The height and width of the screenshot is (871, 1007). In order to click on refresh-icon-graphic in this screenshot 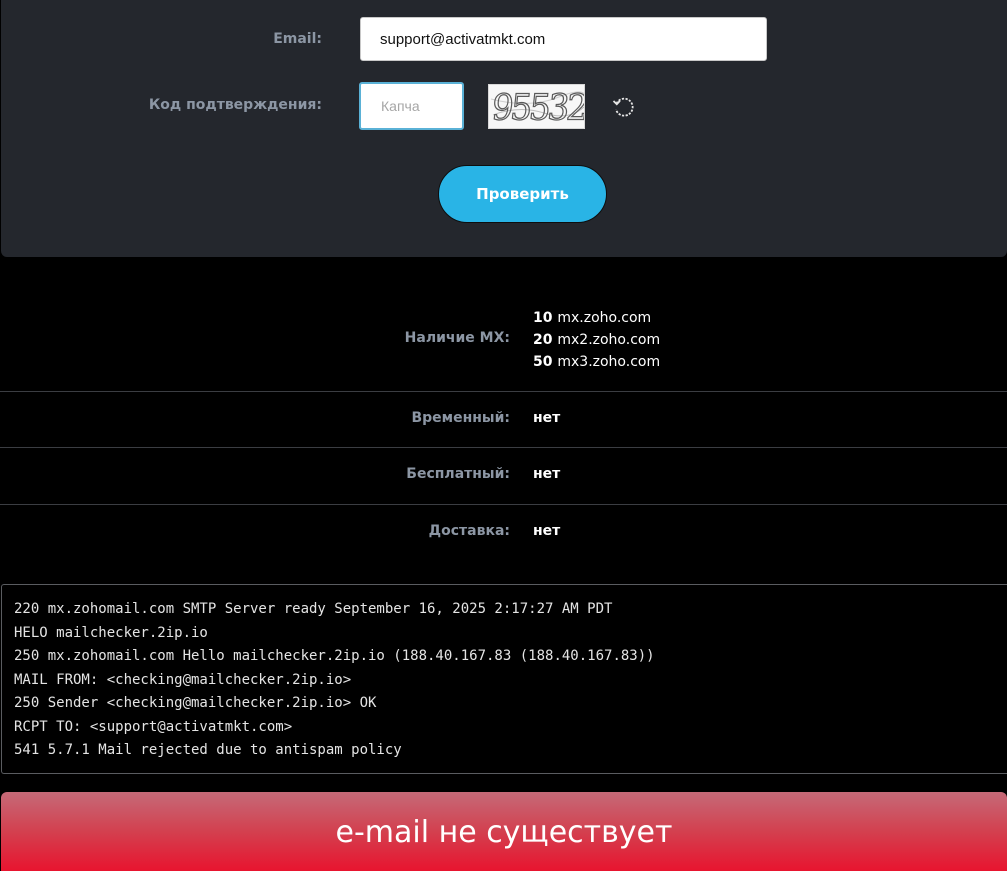, I will do `click(623, 107)`.